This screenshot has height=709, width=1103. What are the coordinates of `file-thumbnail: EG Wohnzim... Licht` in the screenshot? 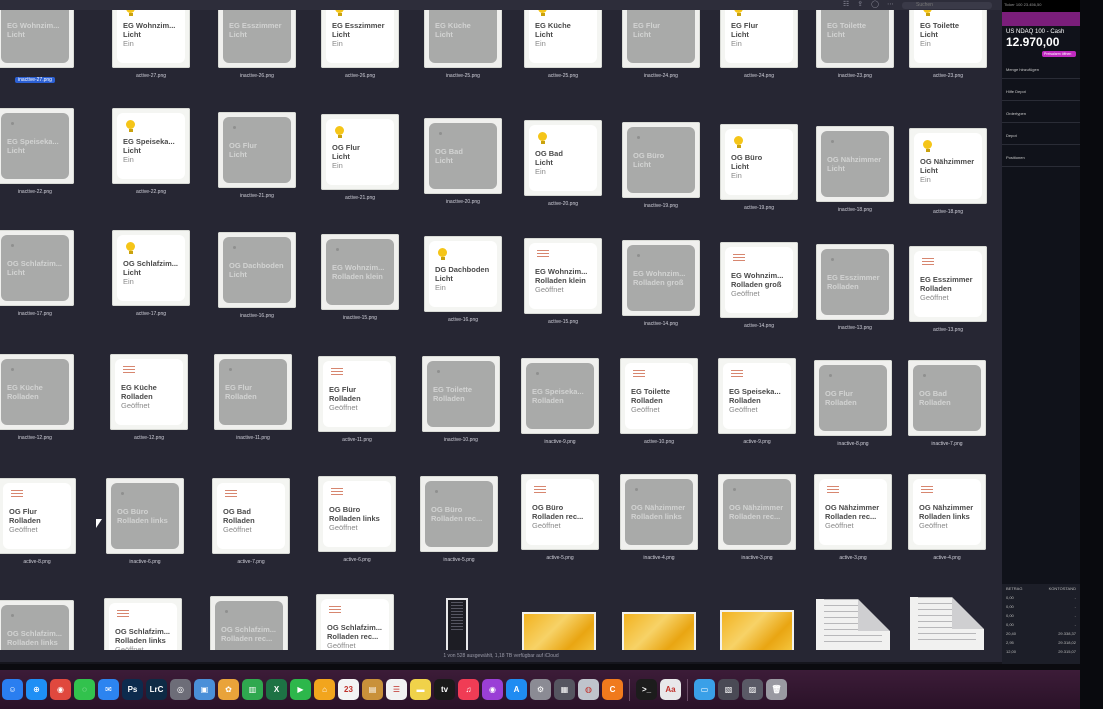 It's located at (37, 34).